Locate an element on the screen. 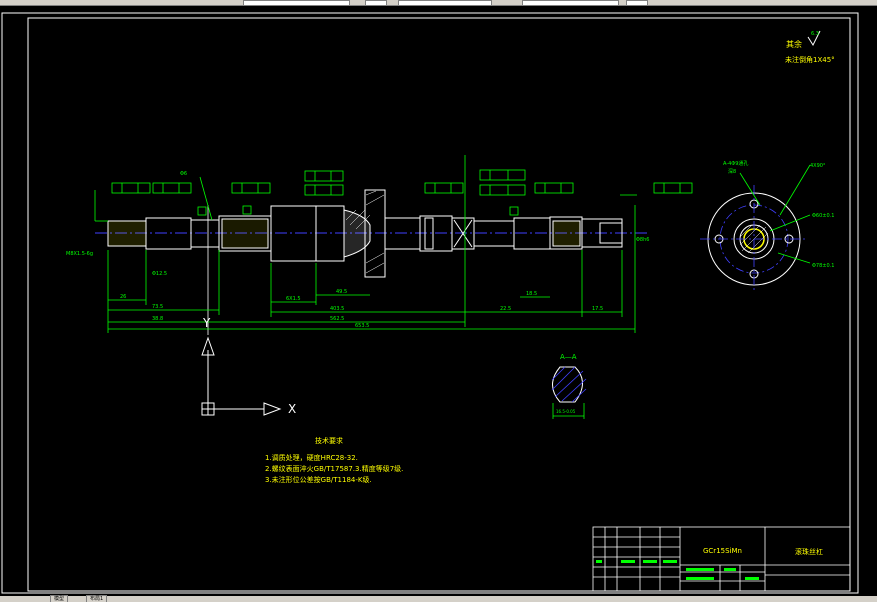  dim-bottom-8: 17.5 is located at coordinates (597, 309).